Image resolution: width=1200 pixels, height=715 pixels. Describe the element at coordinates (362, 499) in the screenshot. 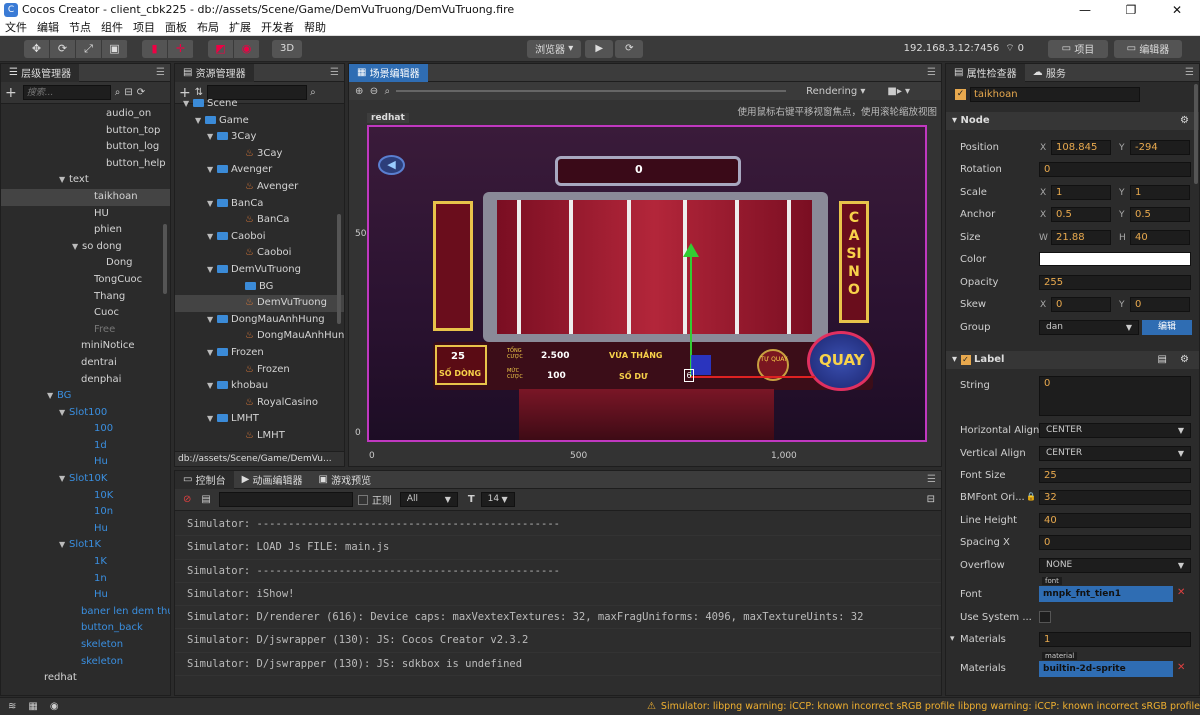

I see `regex-checkbox` at that location.